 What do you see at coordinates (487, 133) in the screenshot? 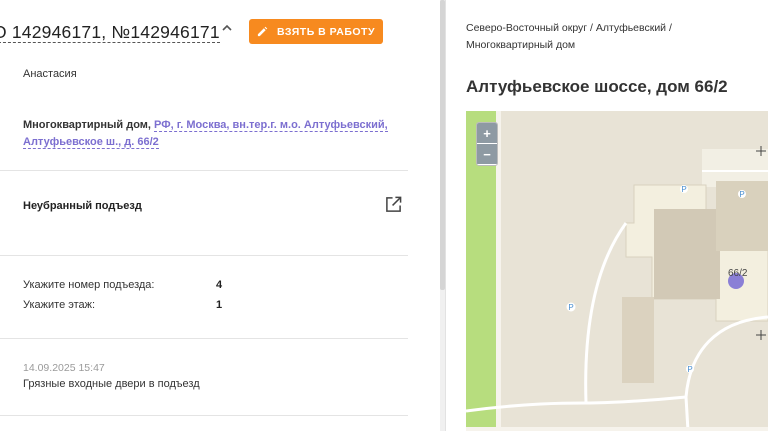
I see `zoom-in-button: +` at bounding box center [487, 133].